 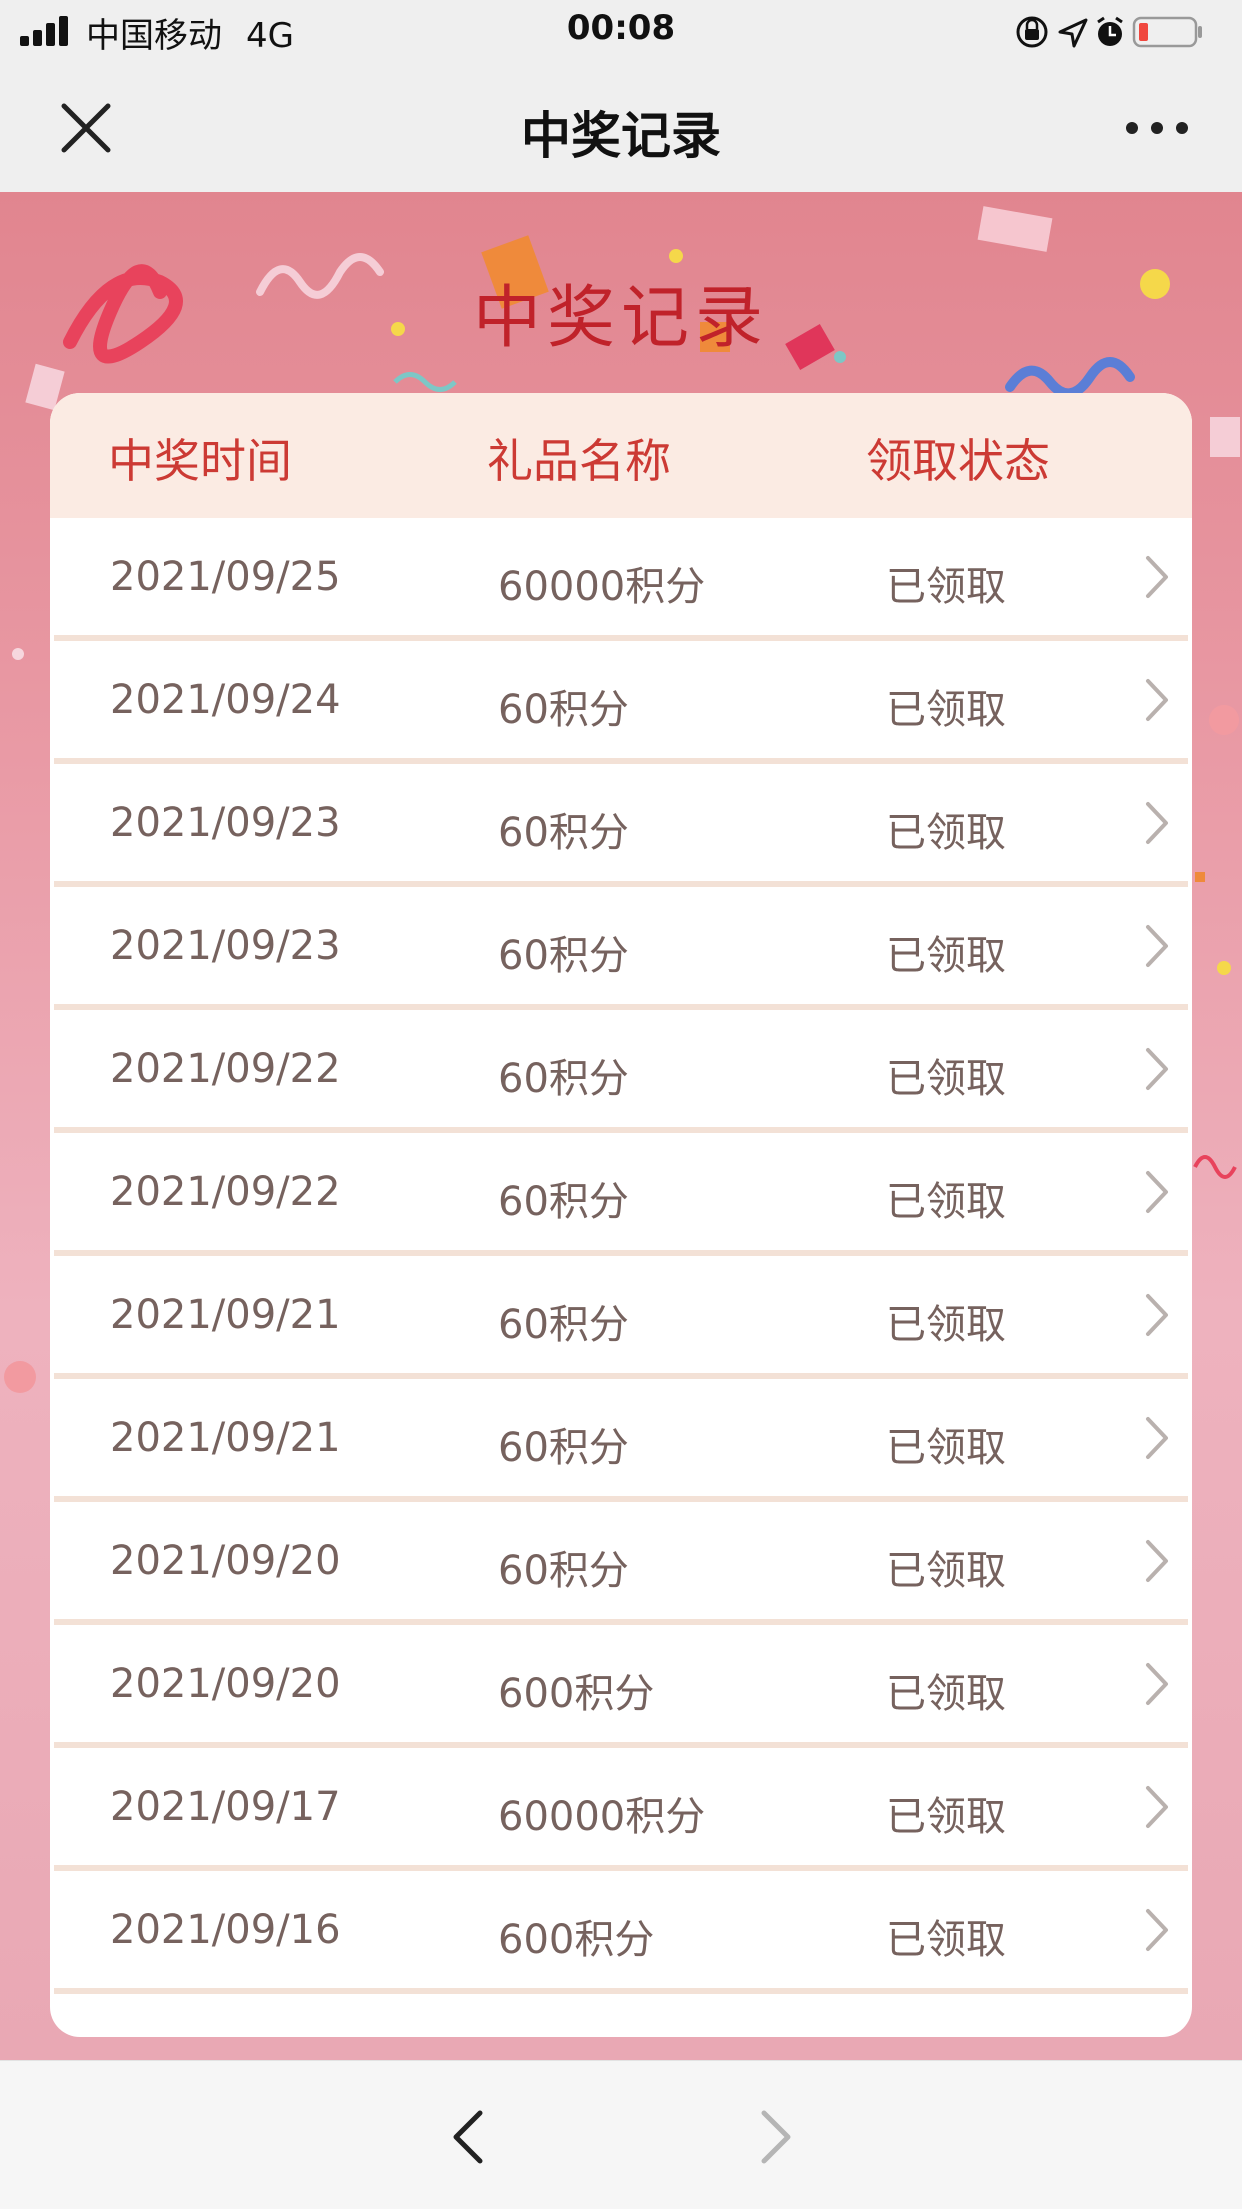 What do you see at coordinates (620, 318) in the screenshot?
I see `banner-title: 中奖记录` at bounding box center [620, 318].